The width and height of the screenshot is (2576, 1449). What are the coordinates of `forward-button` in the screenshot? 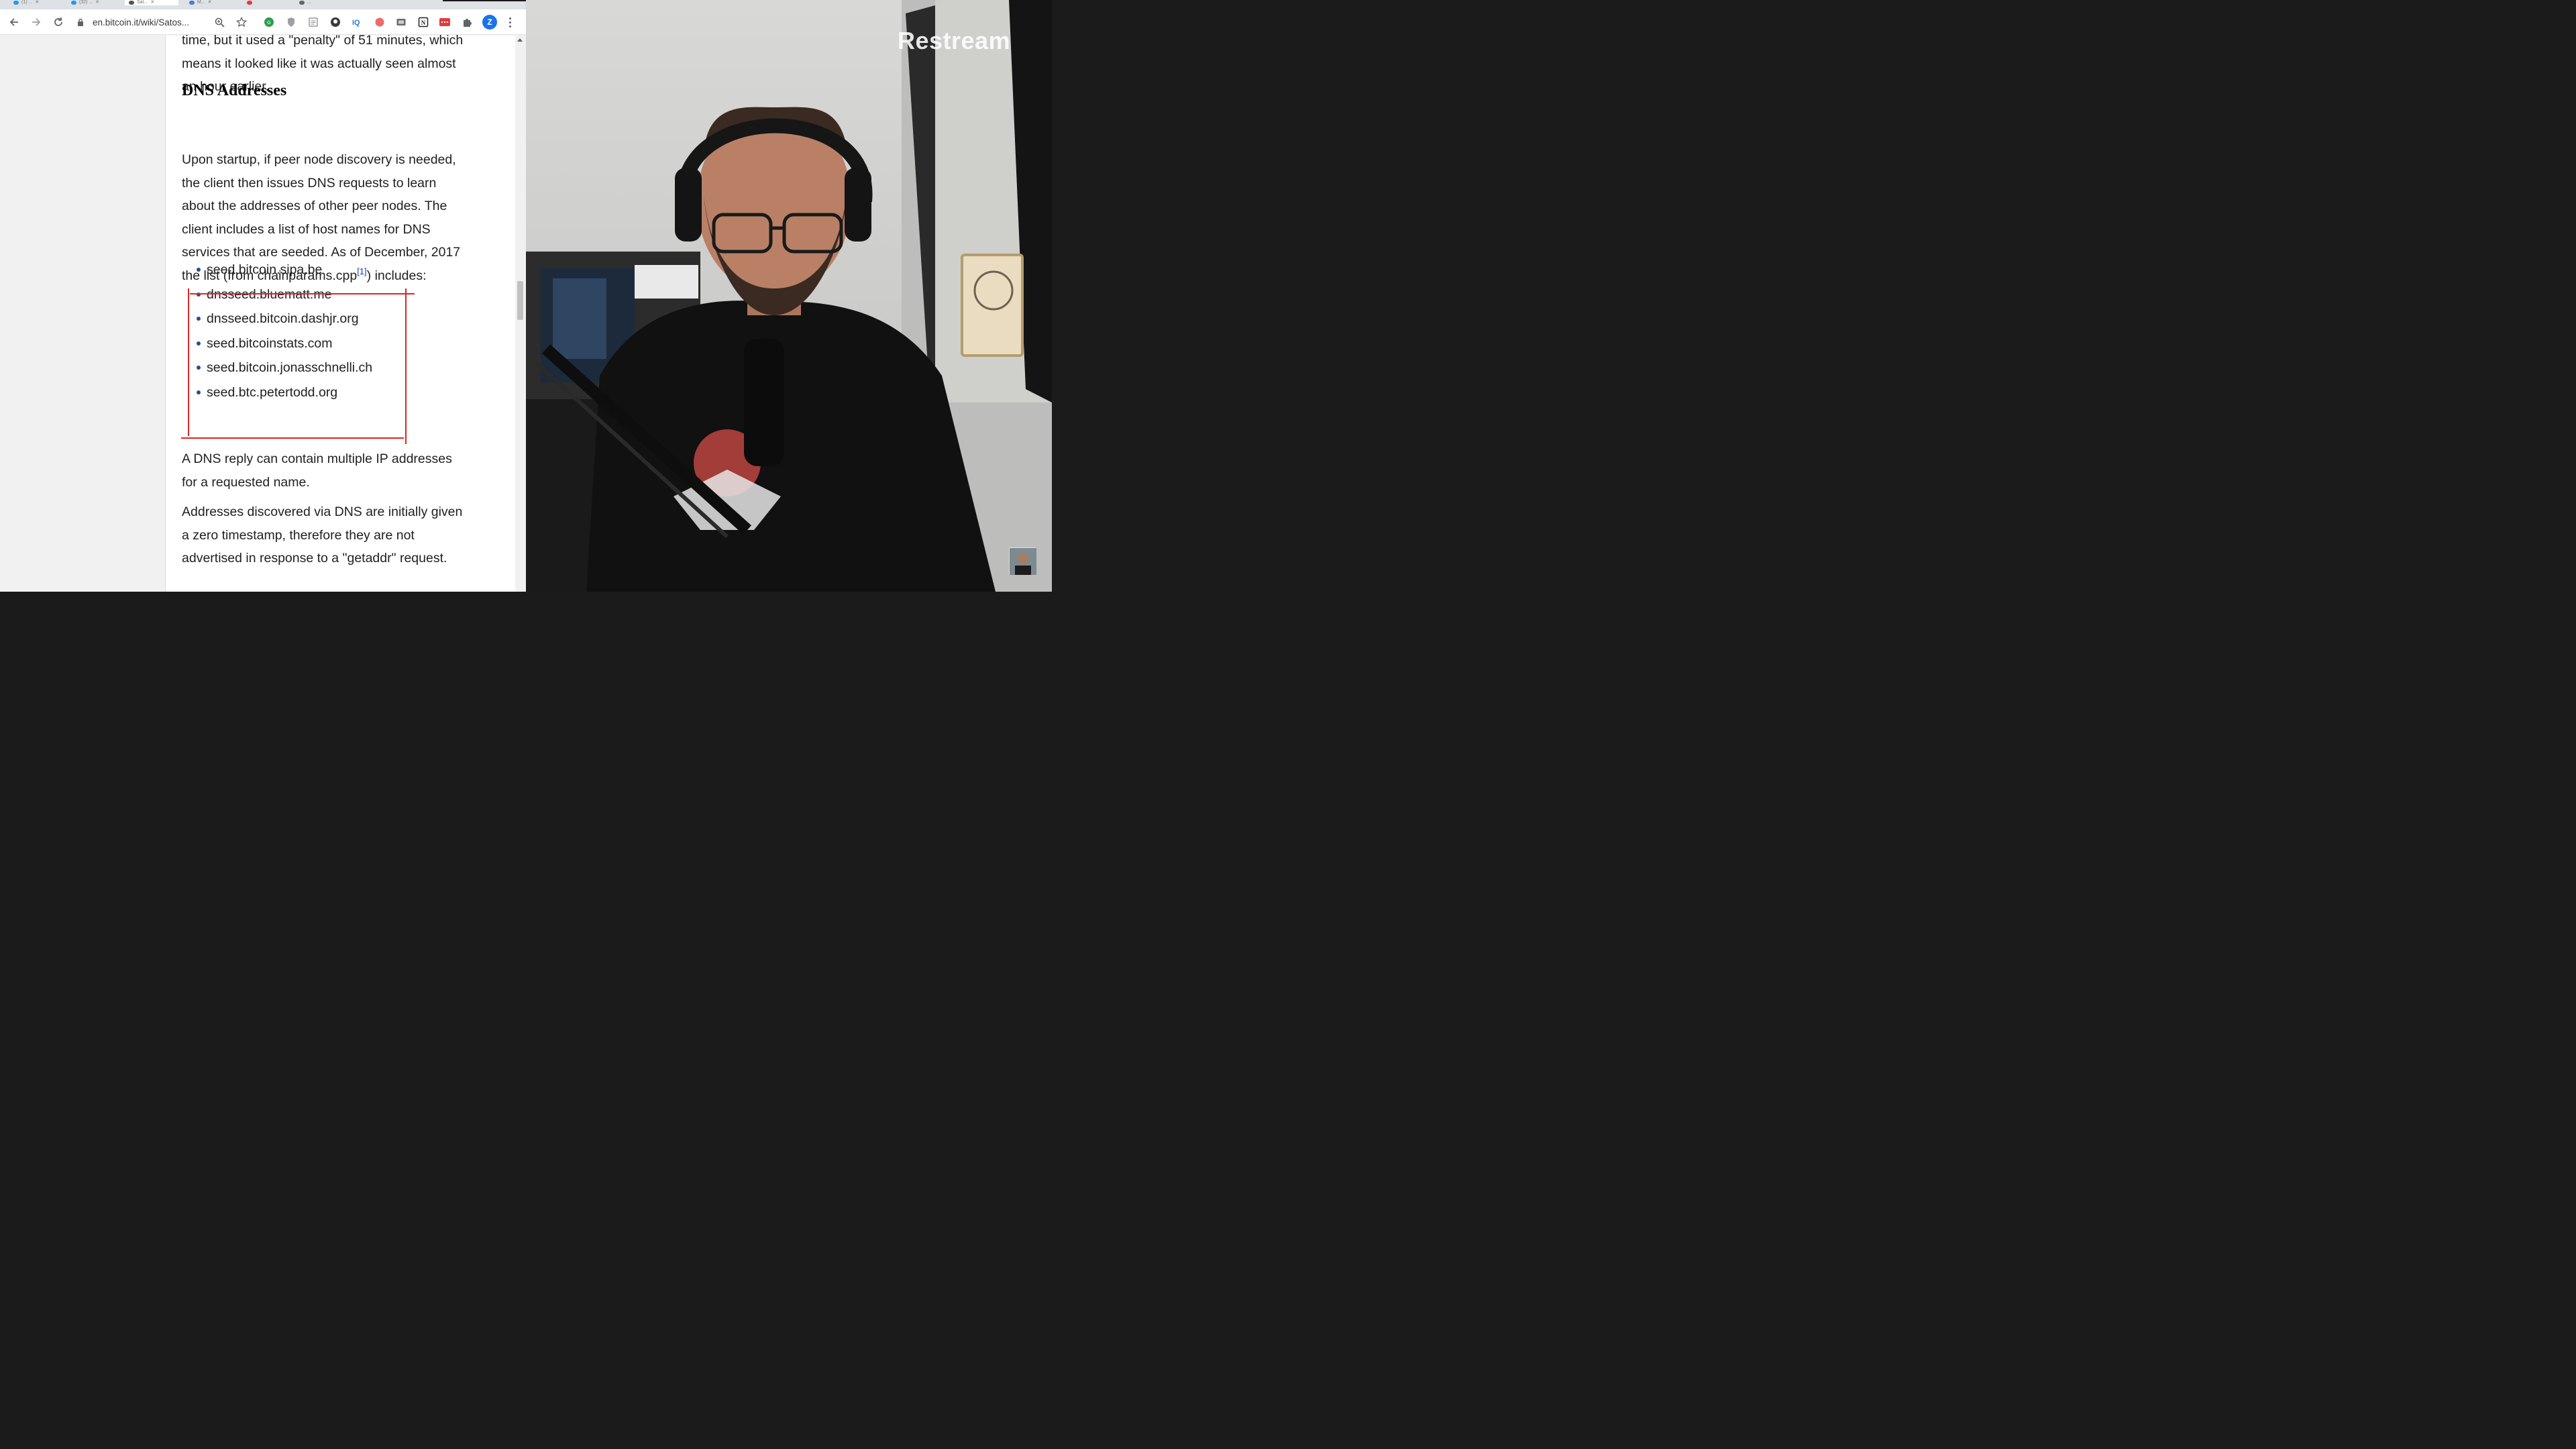 It's located at (36, 22).